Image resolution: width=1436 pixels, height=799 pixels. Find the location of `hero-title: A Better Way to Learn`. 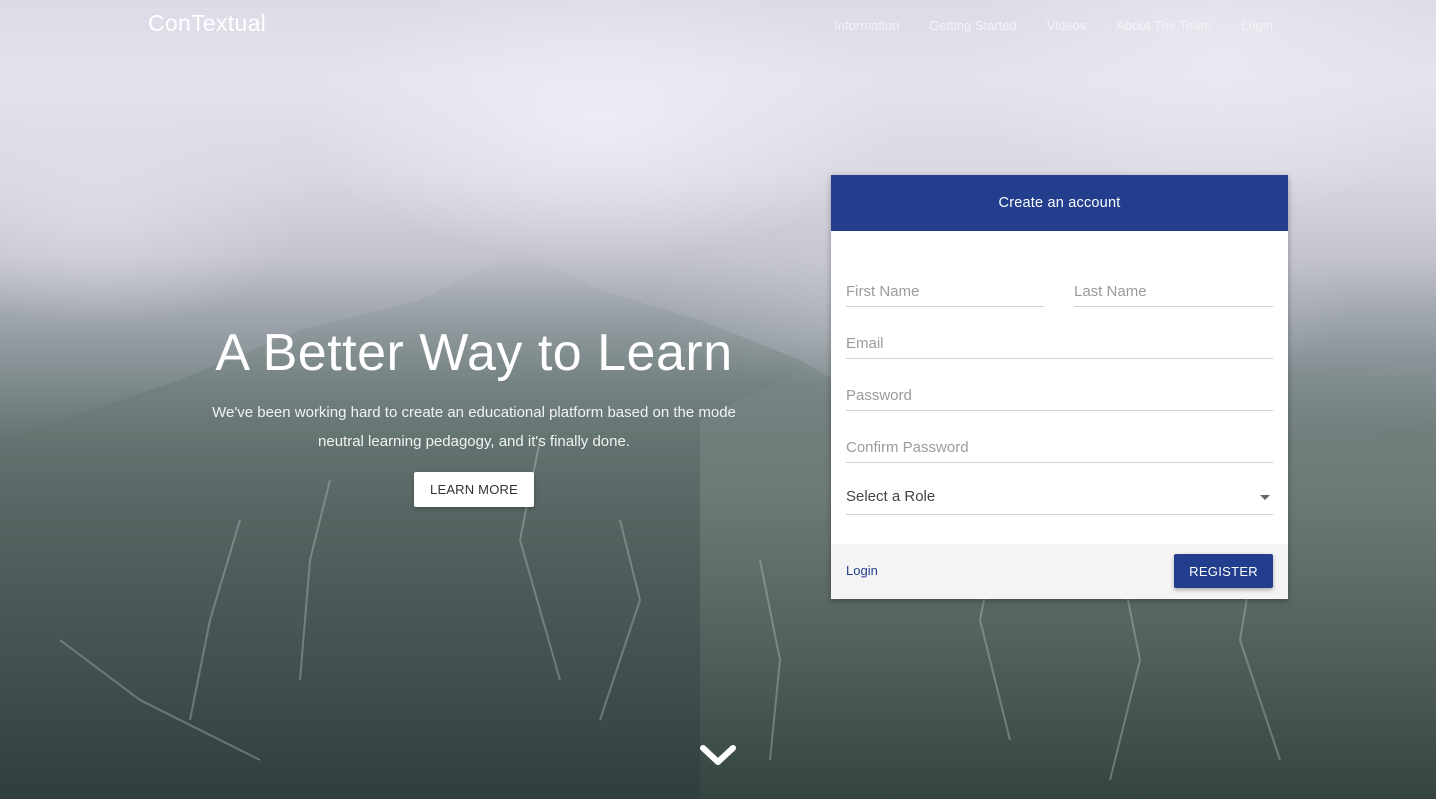

hero-title: A Better Way to Learn is located at coordinates (474, 353).